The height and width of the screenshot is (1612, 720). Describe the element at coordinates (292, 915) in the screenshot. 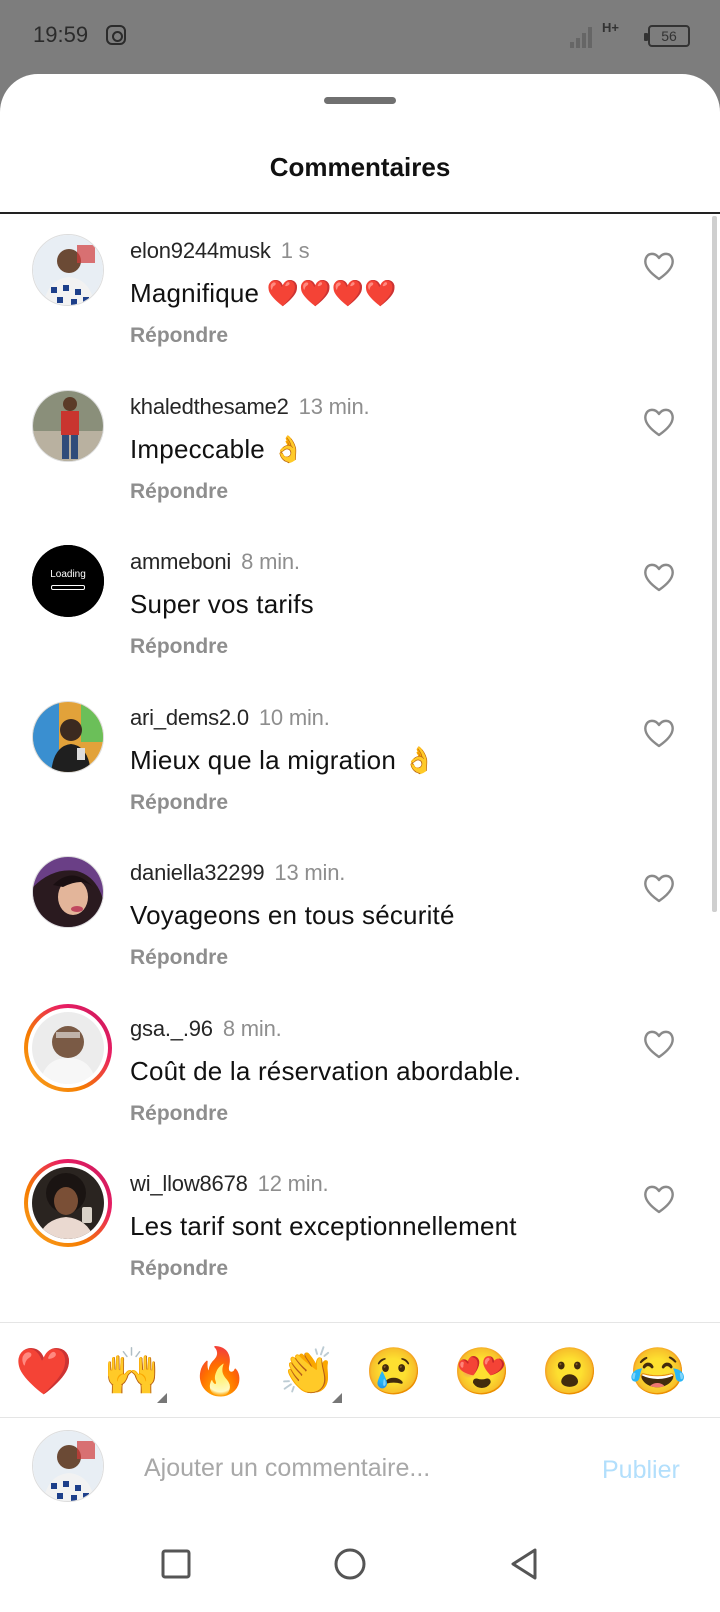

I see `comment-text: Voyageons en tous sécurité` at that location.